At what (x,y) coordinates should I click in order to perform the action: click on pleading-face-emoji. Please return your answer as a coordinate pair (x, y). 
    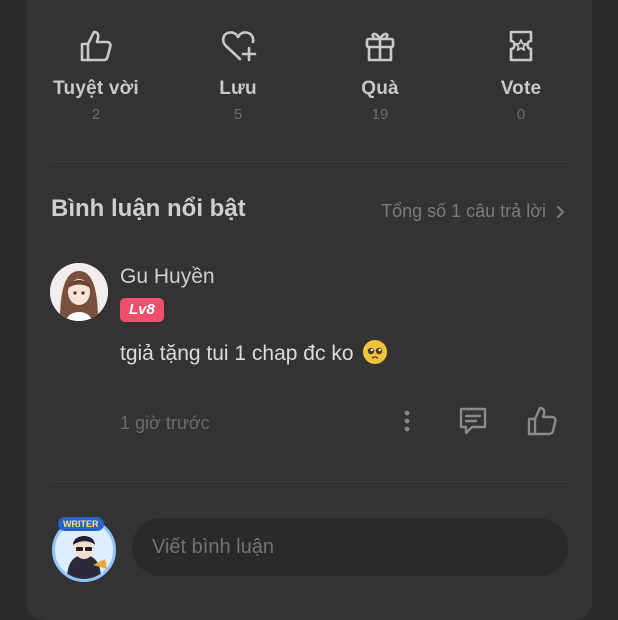
    Looking at the image, I should click on (375, 352).